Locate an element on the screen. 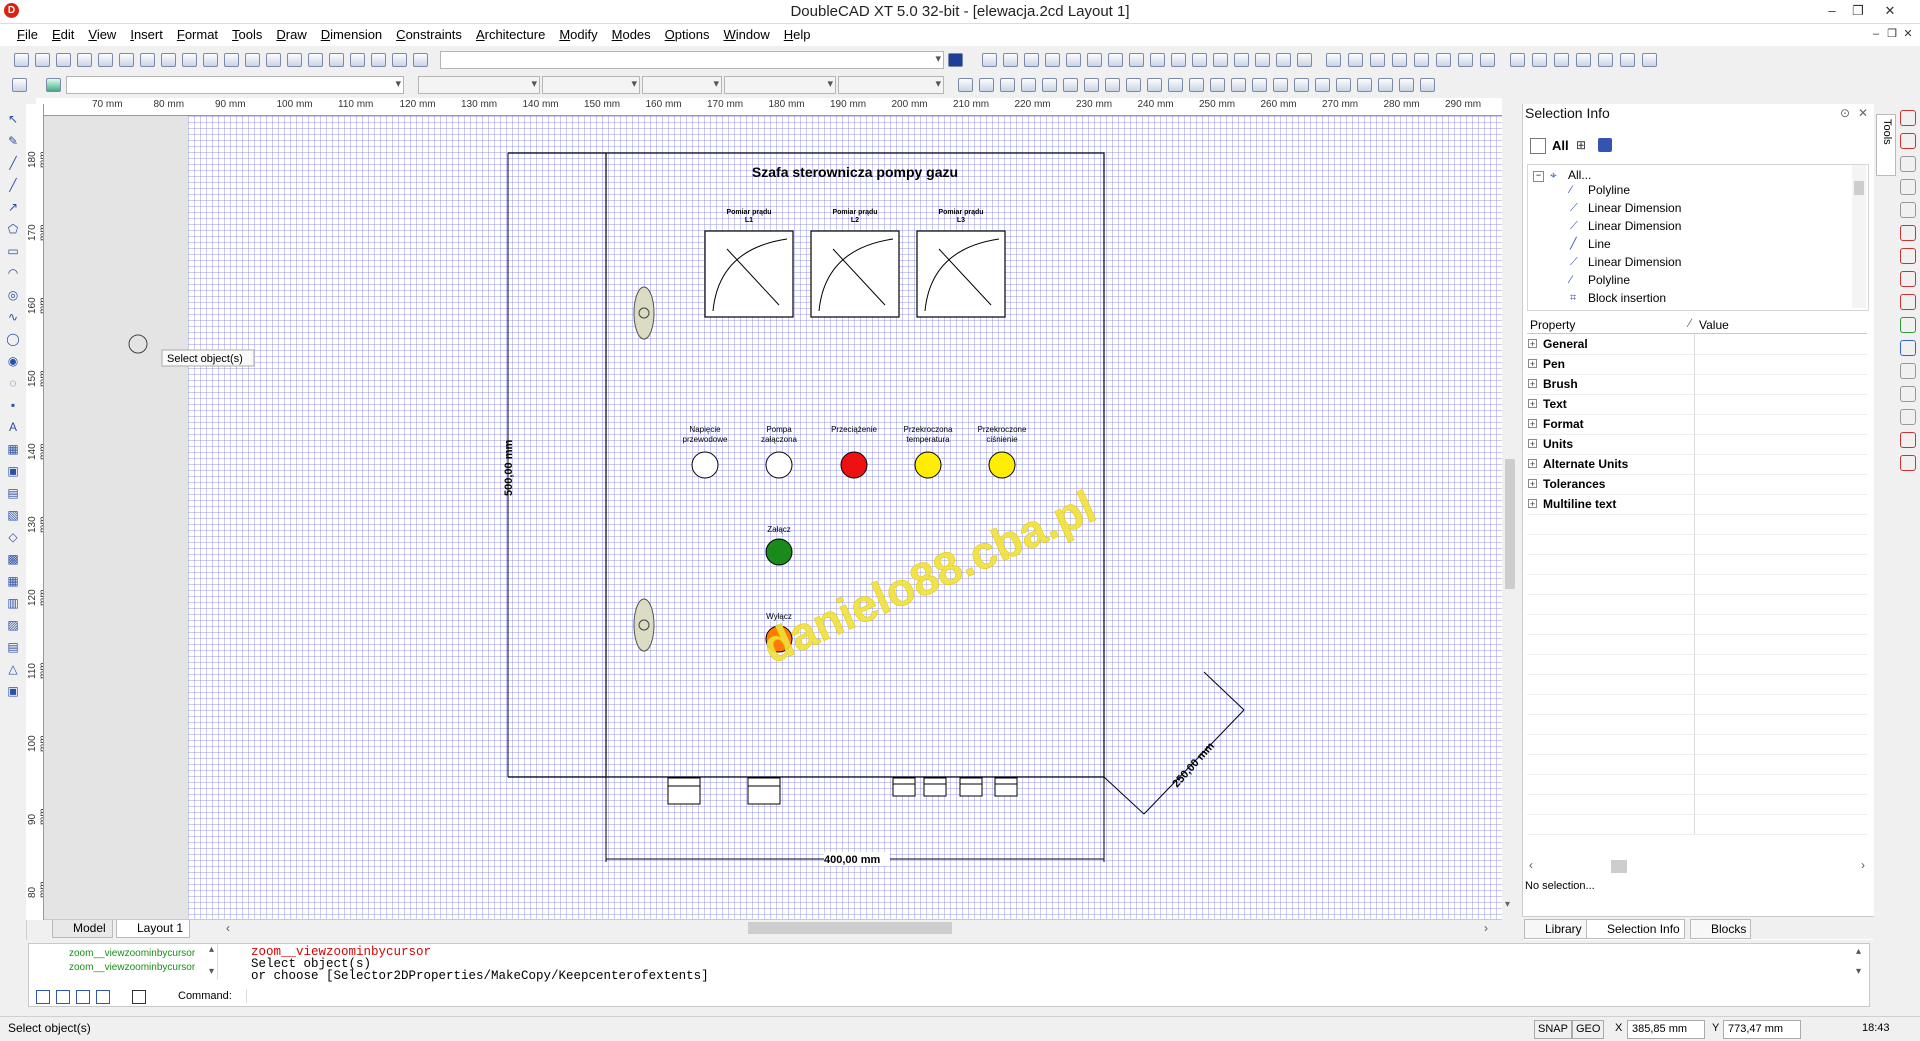 The image size is (1920, 1041). command-input is located at coordinates (1051, 996).